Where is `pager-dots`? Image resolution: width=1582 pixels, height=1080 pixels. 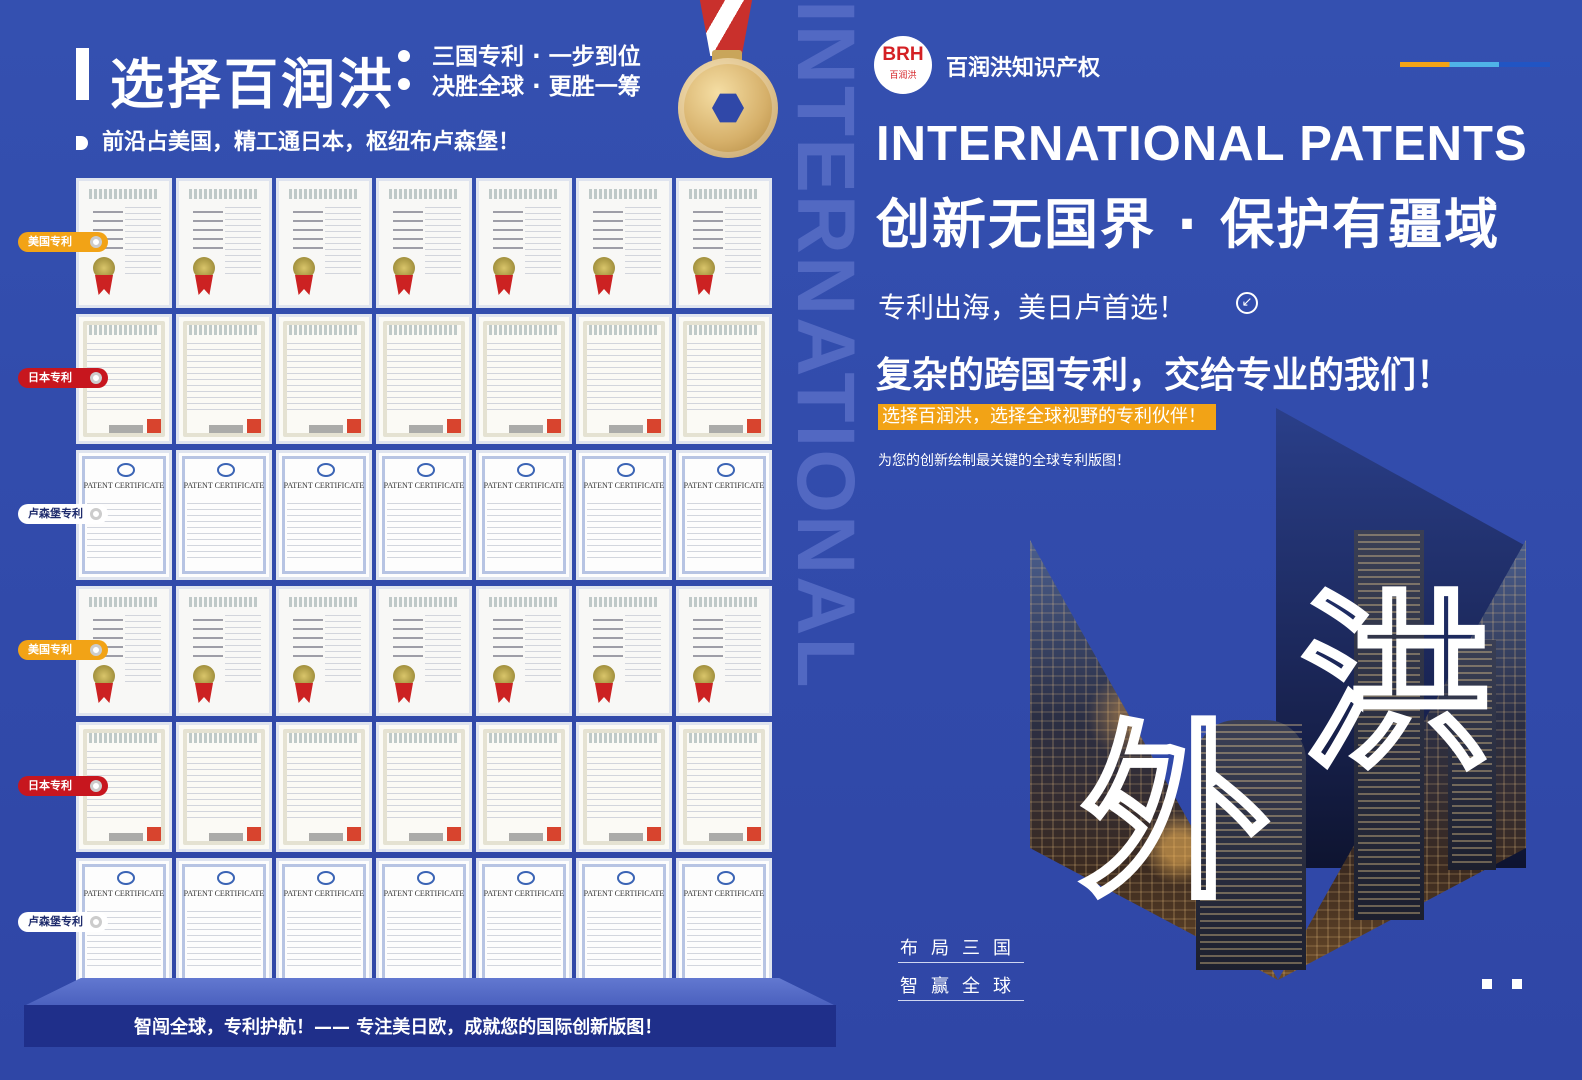 pager-dots is located at coordinates (1512, 983).